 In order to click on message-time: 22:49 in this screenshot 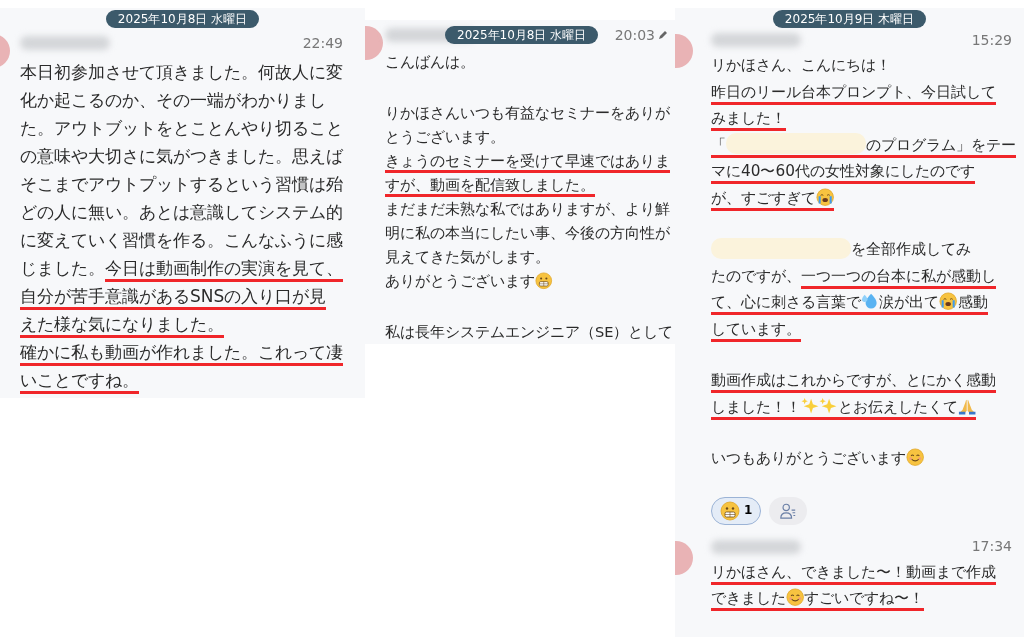, I will do `click(322, 43)`.